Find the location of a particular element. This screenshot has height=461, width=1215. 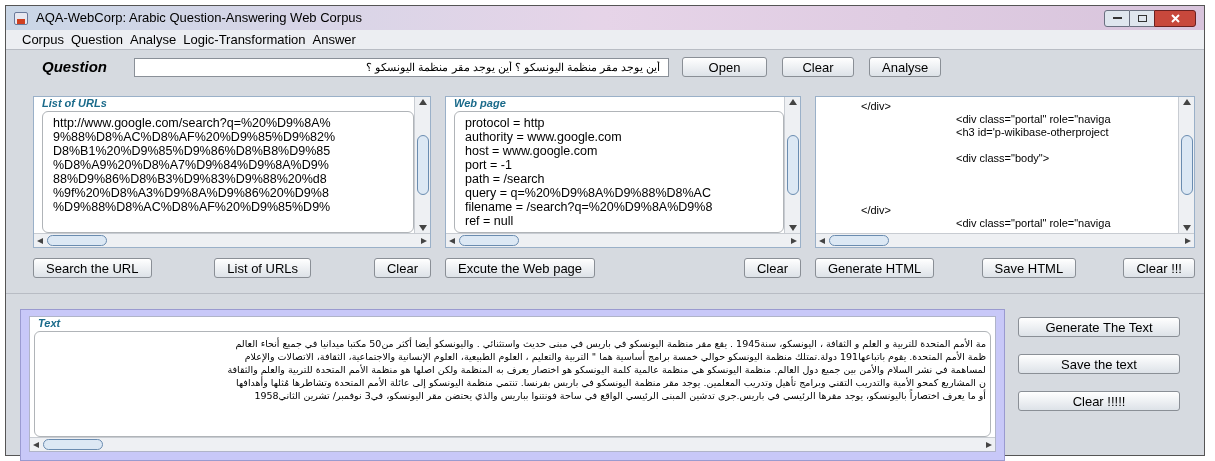

close-icon is located at coordinates (1175, 18).